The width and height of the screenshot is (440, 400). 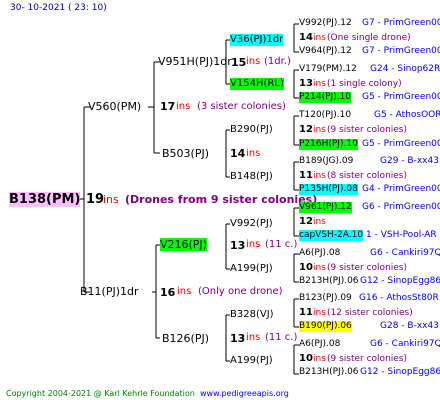 What do you see at coordinates (325, 326) in the screenshot?
I see `gen4-left: B190(PJ).06` at bounding box center [325, 326].